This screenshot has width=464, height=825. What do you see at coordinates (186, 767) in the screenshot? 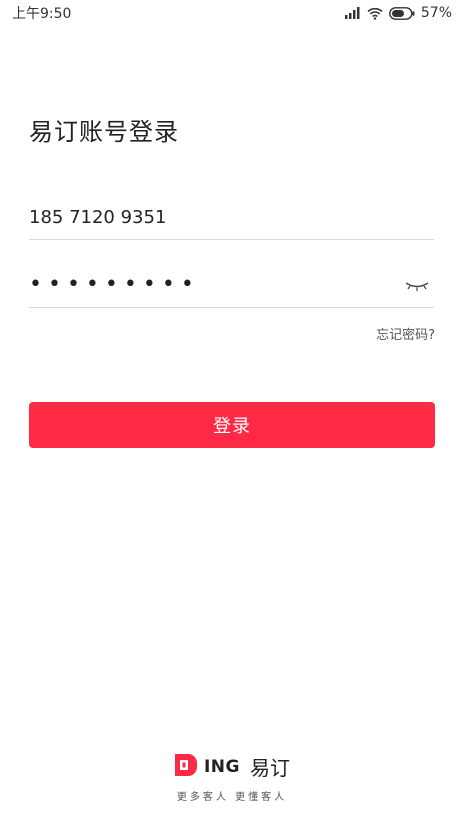
I see `ding-logo-icon` at bounding box center [186, 767].